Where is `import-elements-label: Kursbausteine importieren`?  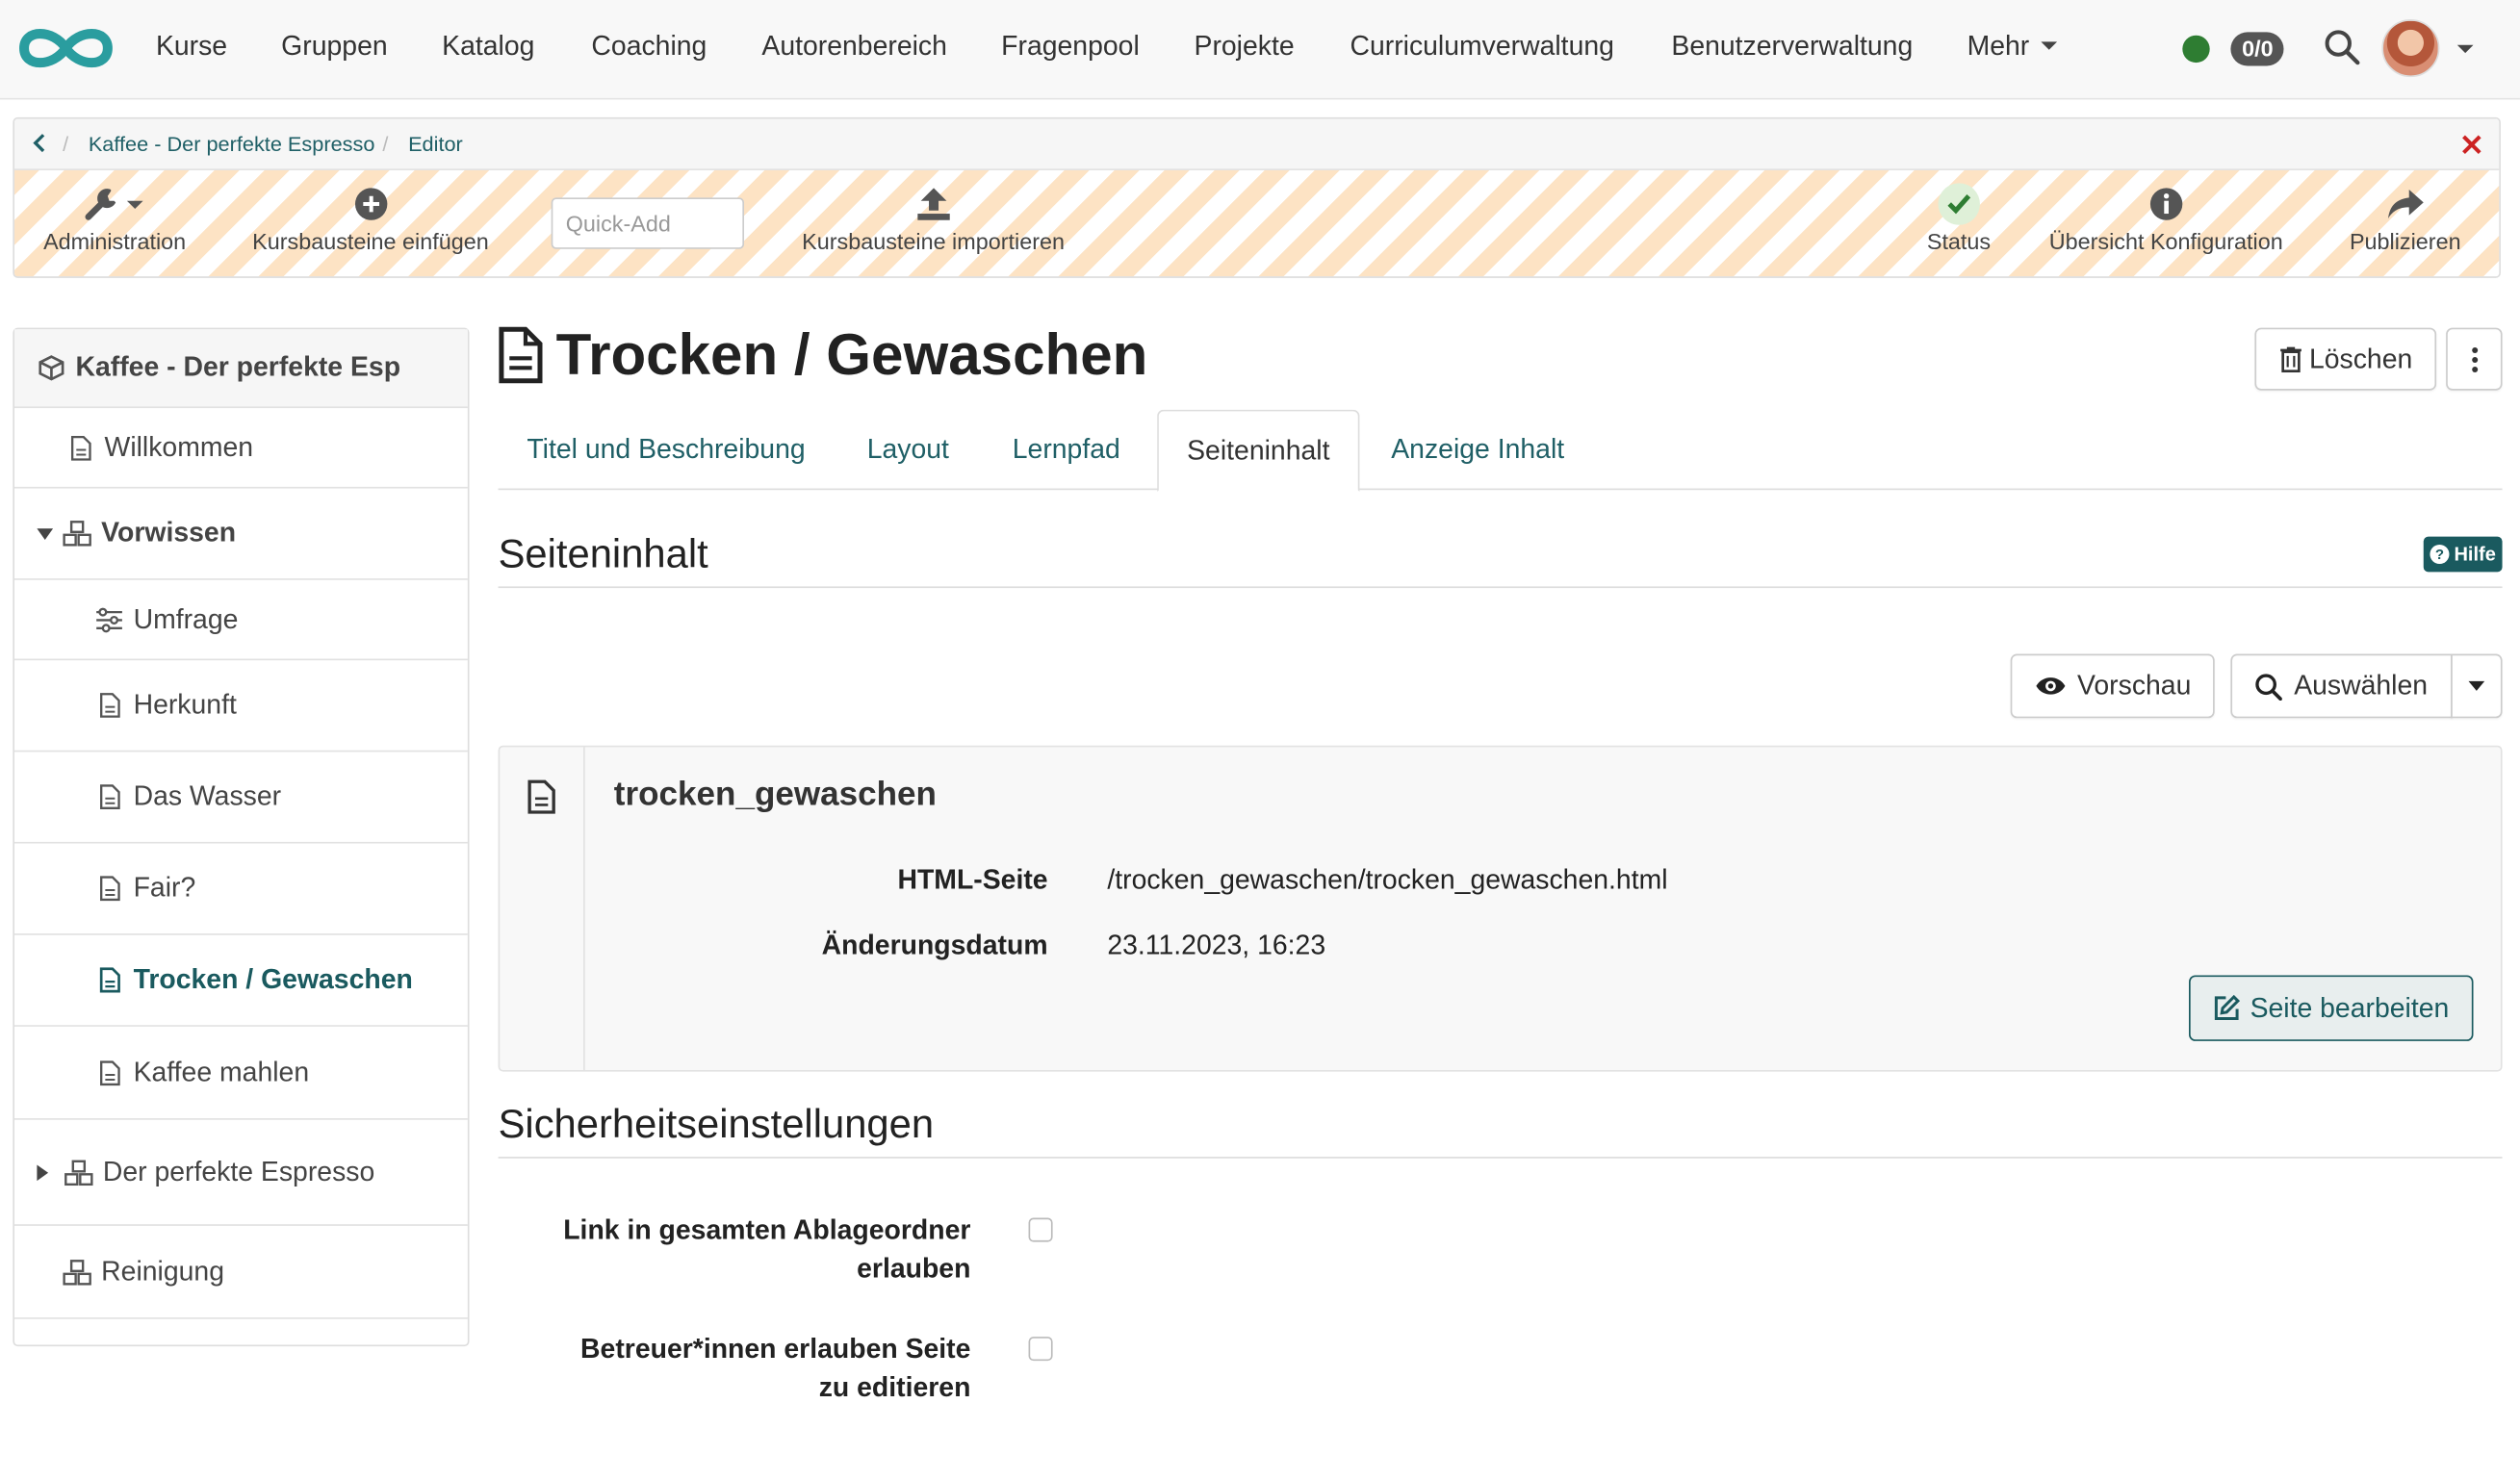 import-elements-label: Kursbausteine importieren is located at coordinates (933, 241).